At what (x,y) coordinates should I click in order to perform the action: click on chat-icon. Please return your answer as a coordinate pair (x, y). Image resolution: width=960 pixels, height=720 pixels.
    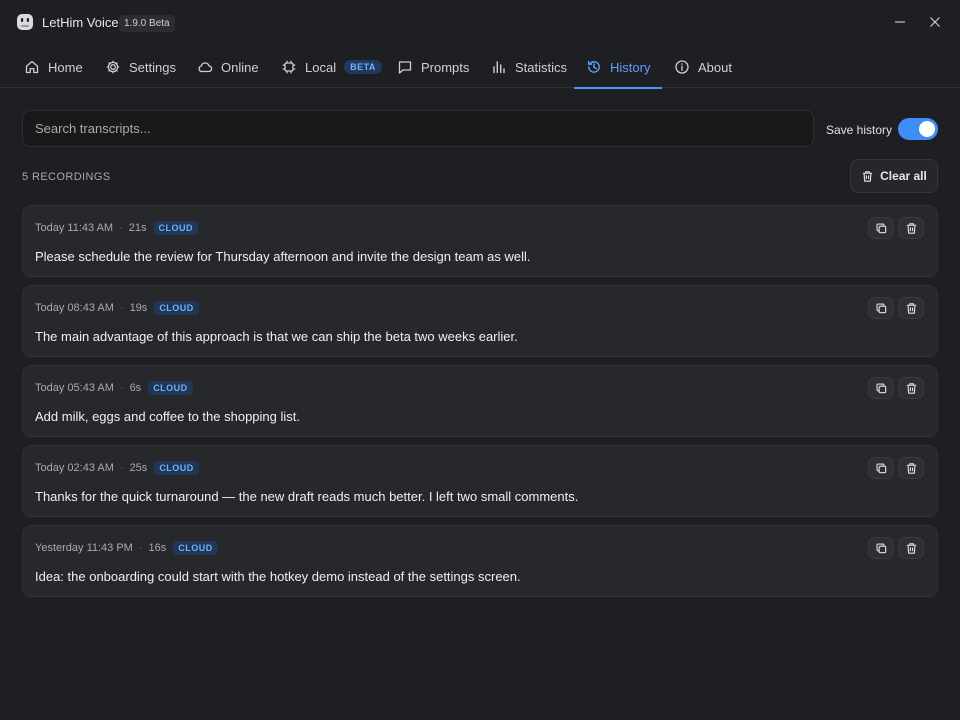
    Looking at the image, I should click on (405, 67).